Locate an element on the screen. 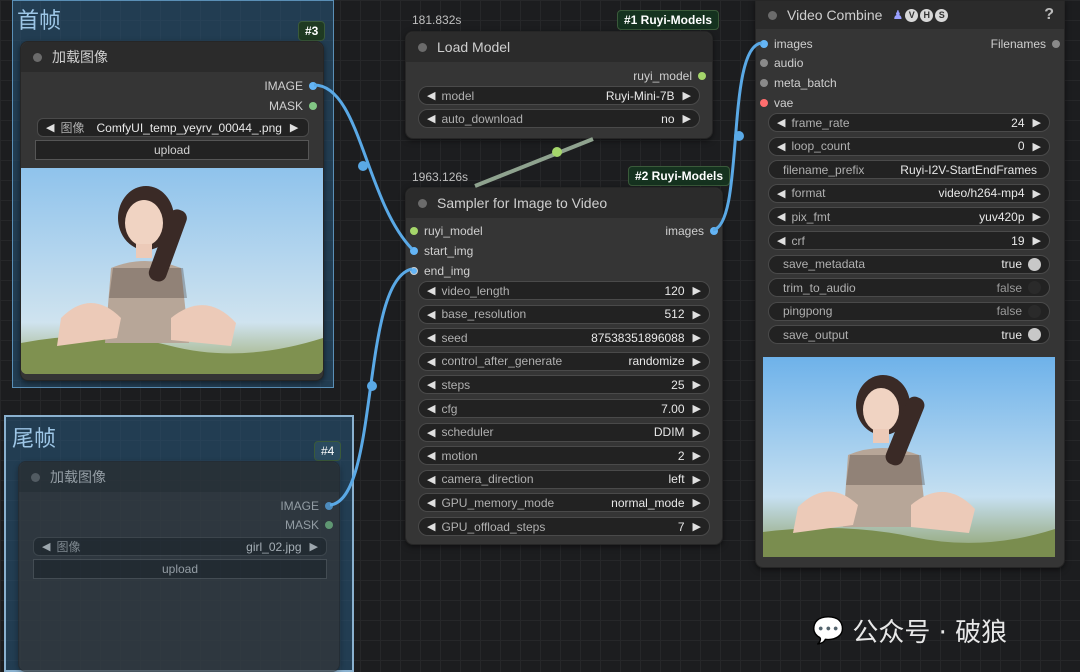  widget-base-resolution: ◀ base_resolution 512 ▶ is located at coordinates (564, 314).